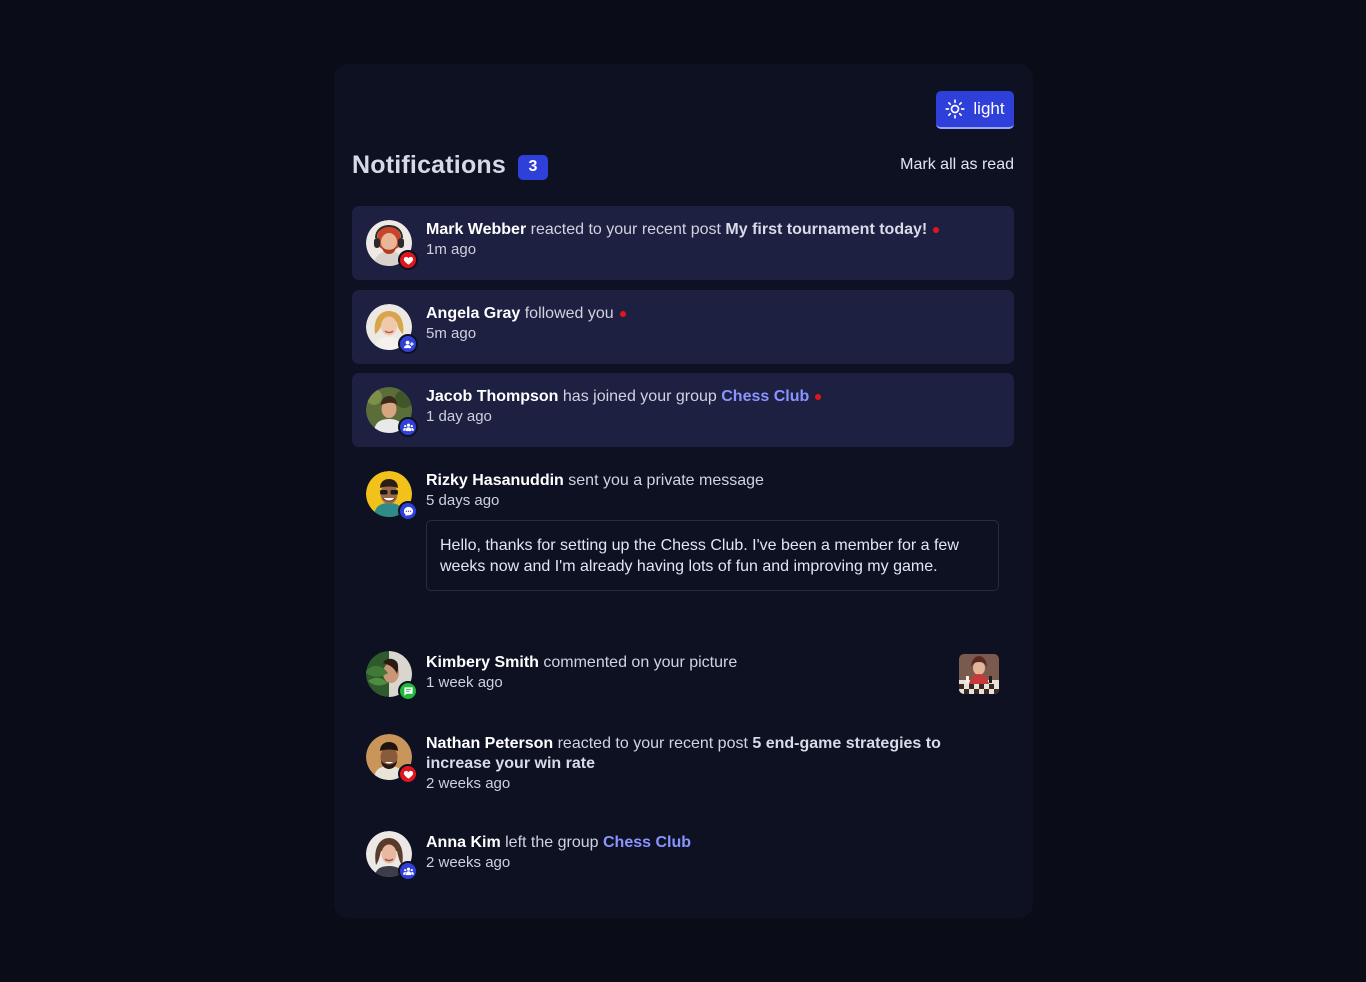  Describe the element at coordinates (720, 843) in the screenshot. I see `notification-text: Anna Kim left the group Chess Club` at that location.